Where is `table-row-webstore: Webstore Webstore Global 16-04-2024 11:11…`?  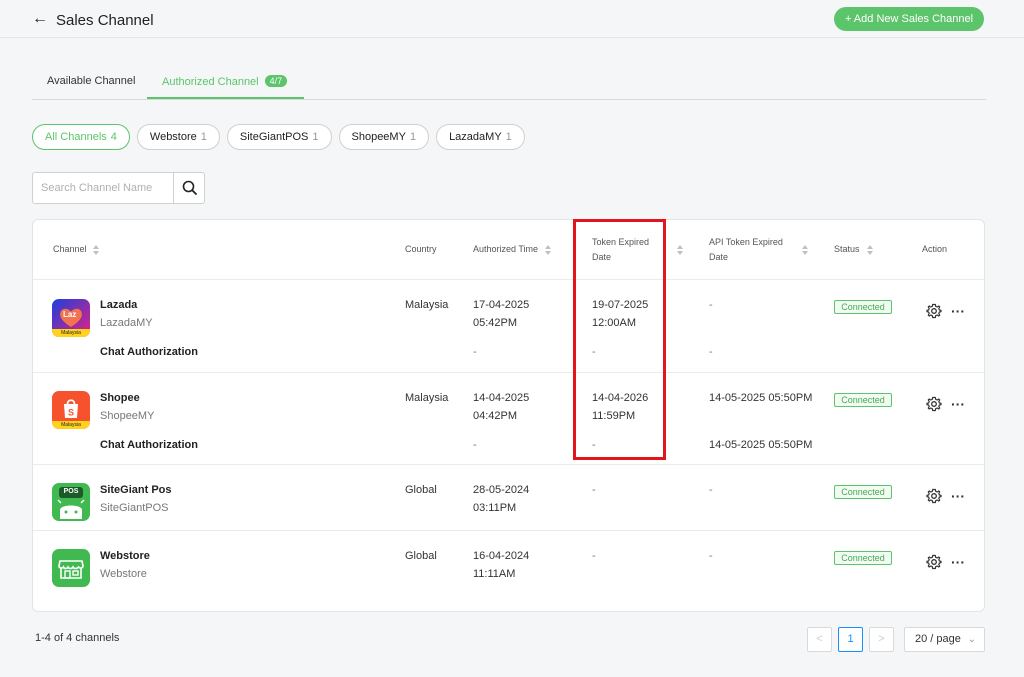
table-row-webstore: Webstore Webstore Global 16-04-2024 11:11… is located at coordinates (508, 571).